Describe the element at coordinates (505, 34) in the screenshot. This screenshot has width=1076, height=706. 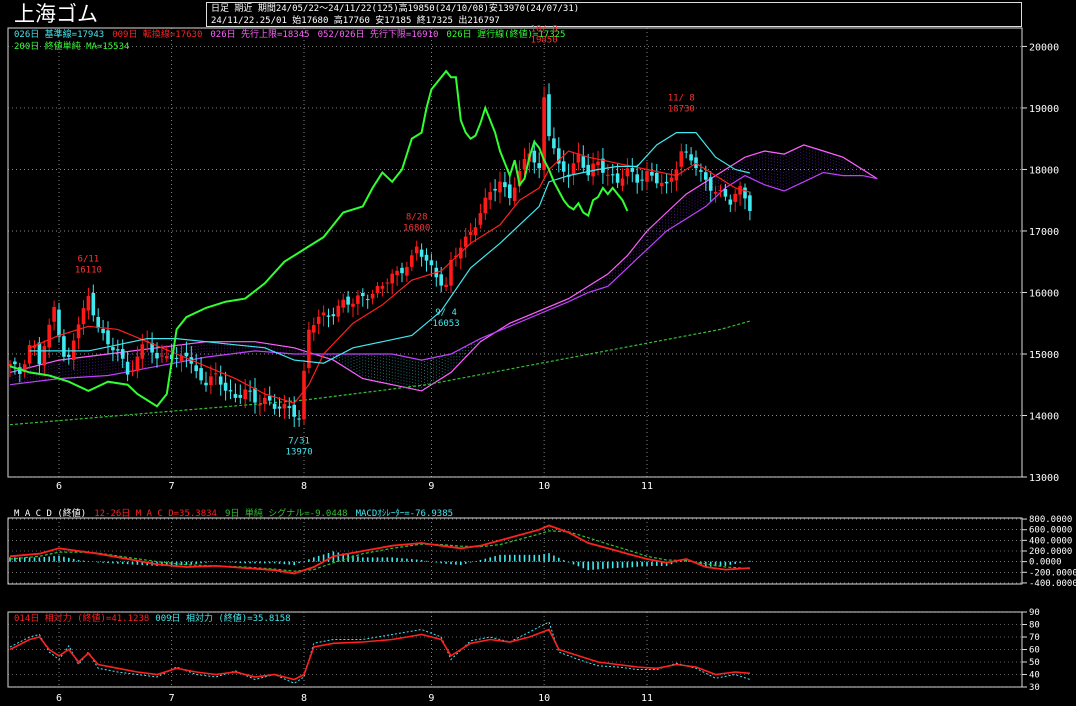
I see `price-legend-entry: 026日 遅行線(終値)=17325` at that location.